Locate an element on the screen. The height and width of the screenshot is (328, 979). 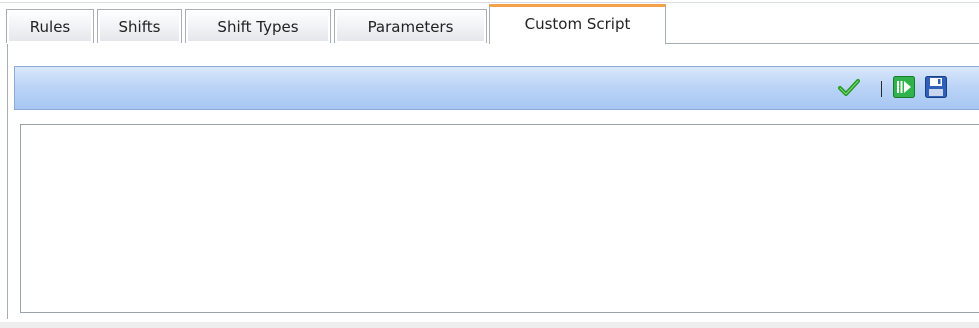
checkmark-icon is located at coordinates (849, 89).